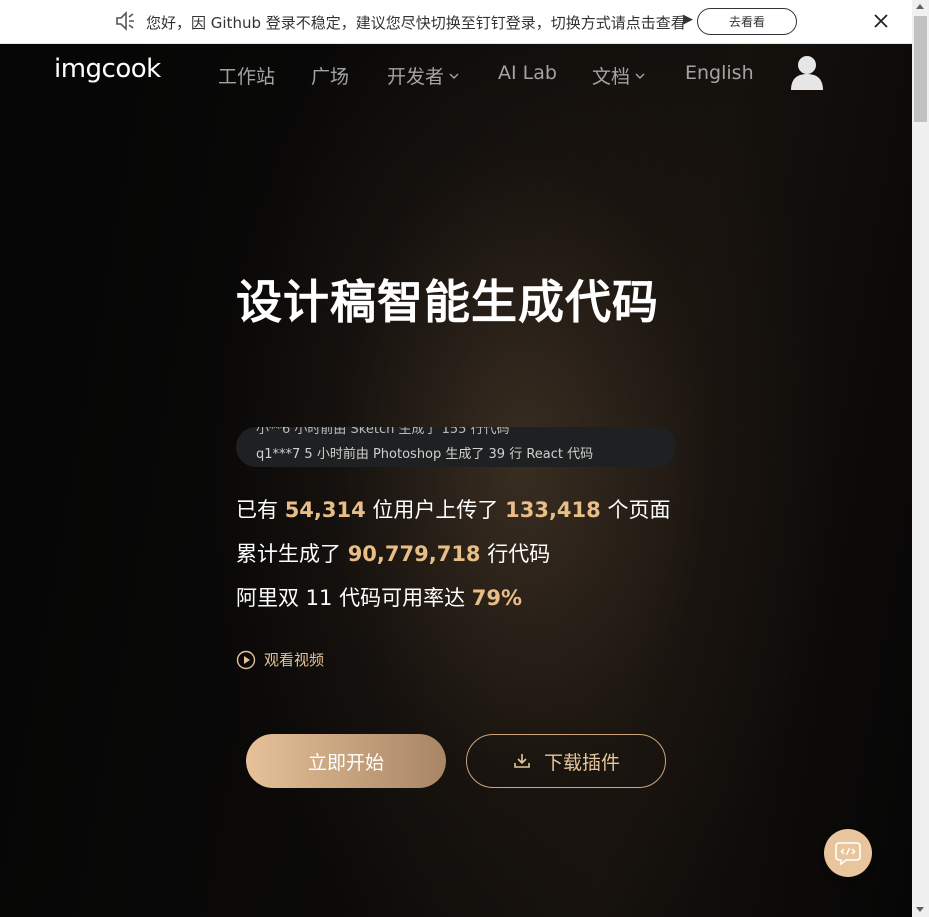 This screenshot has height=917, width=929. I want to click on watch-video-link: 观看视频, so click(280, 659).